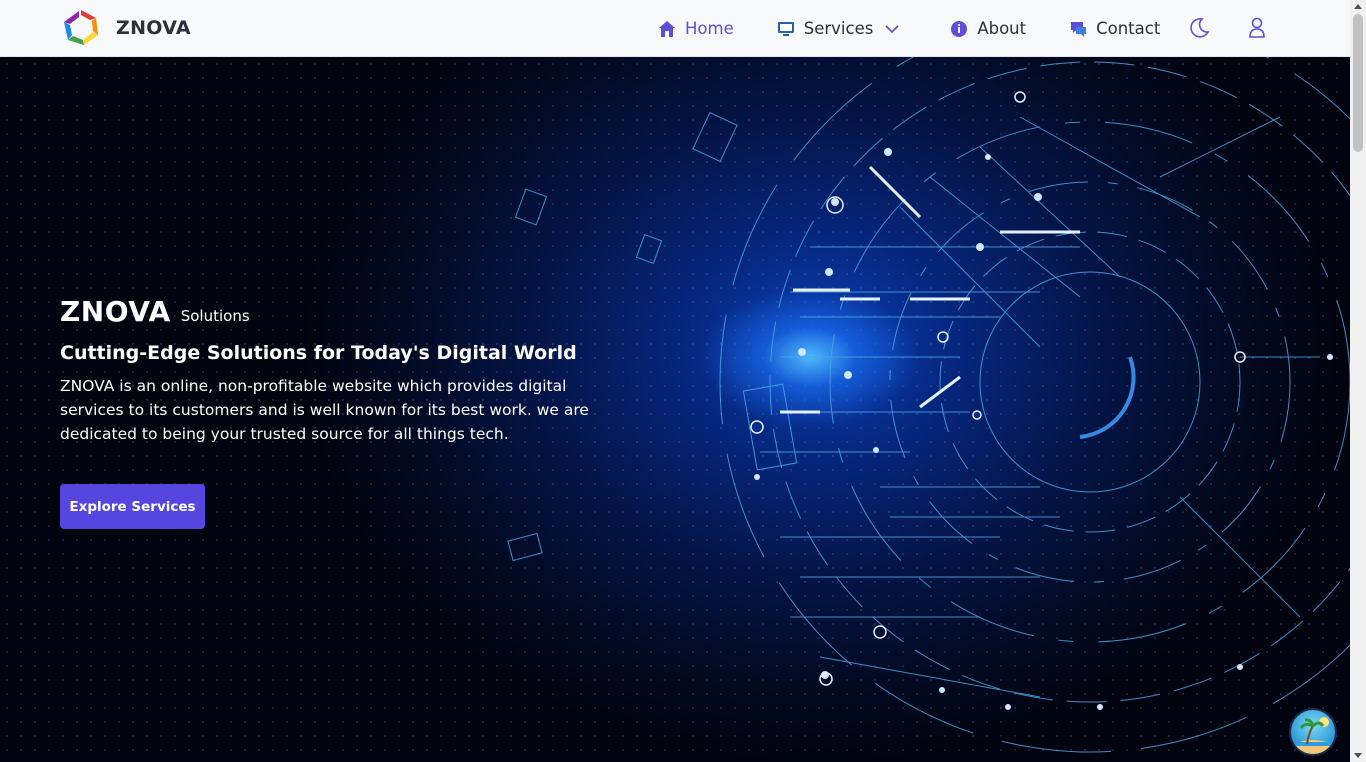 The image size is (1366, 762). Describe the element at coordinates (1313, 732) in the screenshot. I see `island-avatar-icon` at that location.